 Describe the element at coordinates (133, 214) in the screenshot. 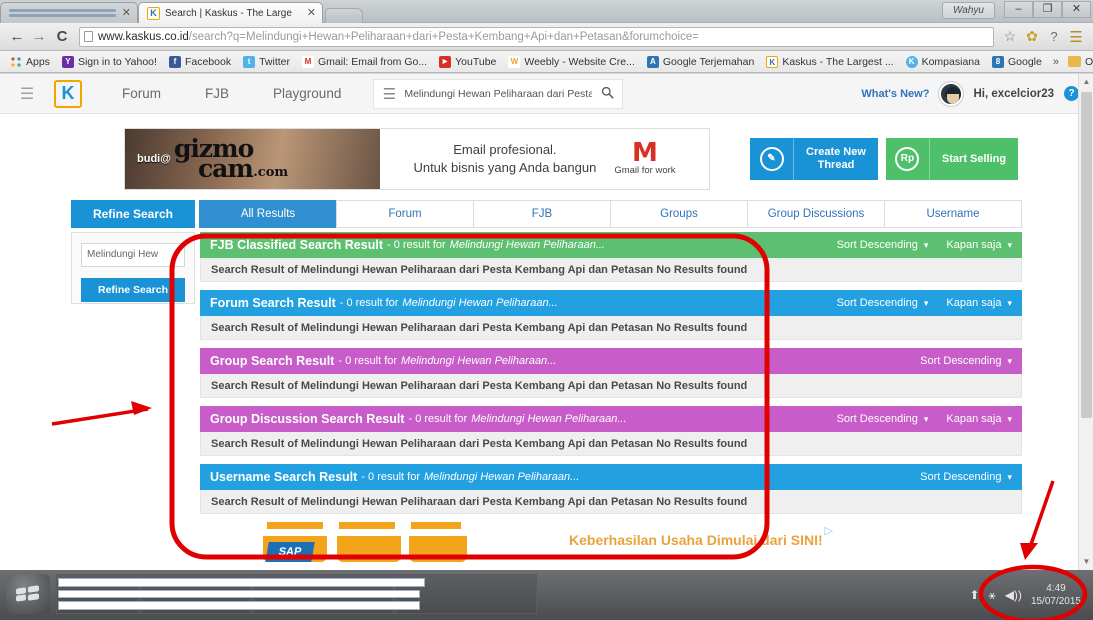

I see `refine-search-tab: Refine Search` at that location.